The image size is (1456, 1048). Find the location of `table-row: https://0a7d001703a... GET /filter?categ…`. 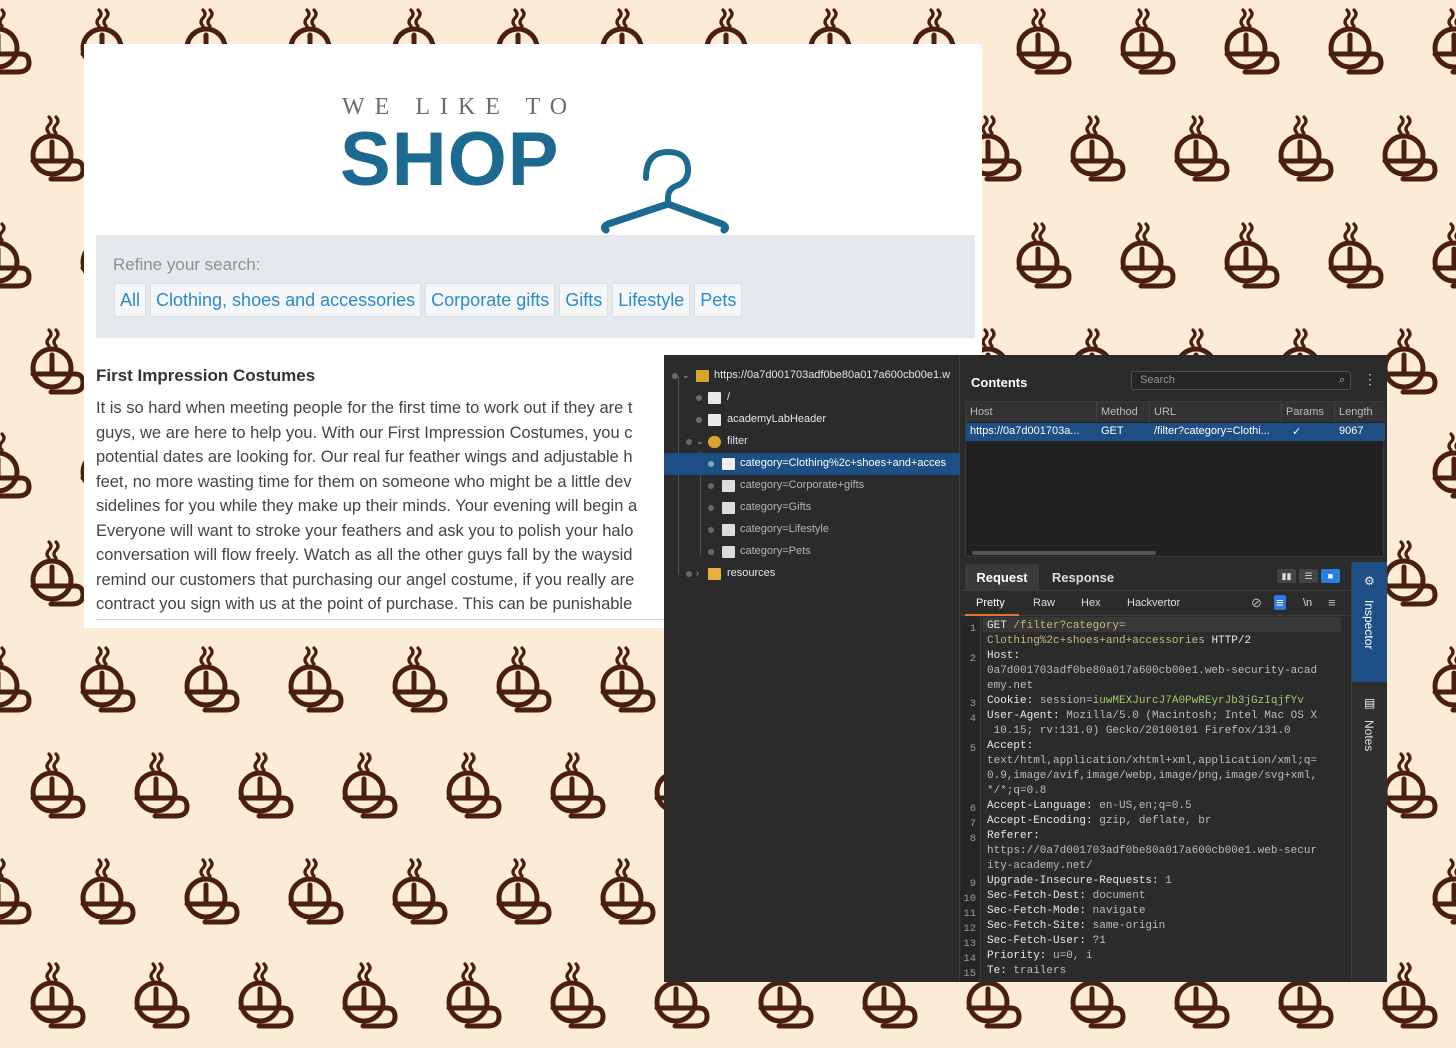

table-row: https://0a7d001703a... GET /filter?categ… is located at coordinates (1175, 432).